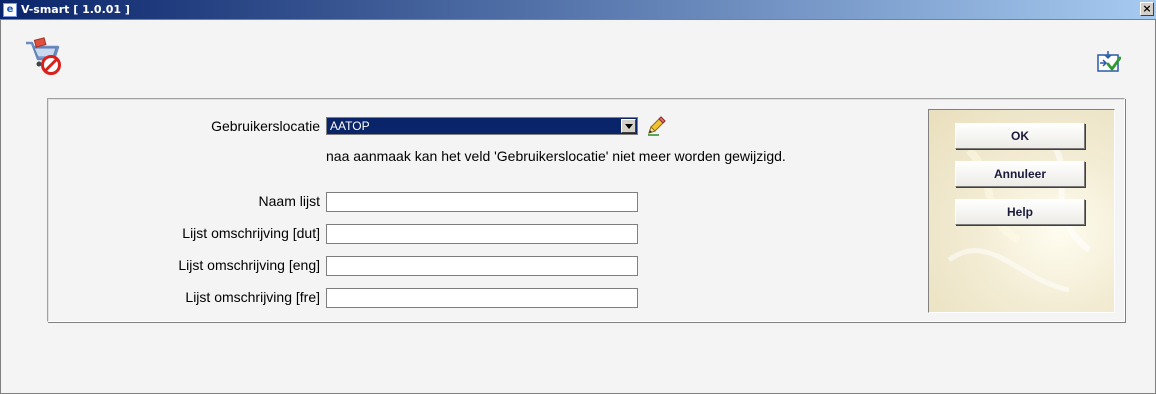  Describe the element at coordinates (1109, 62) in the screenshot. I see `accept-arrow-icon` at that location.